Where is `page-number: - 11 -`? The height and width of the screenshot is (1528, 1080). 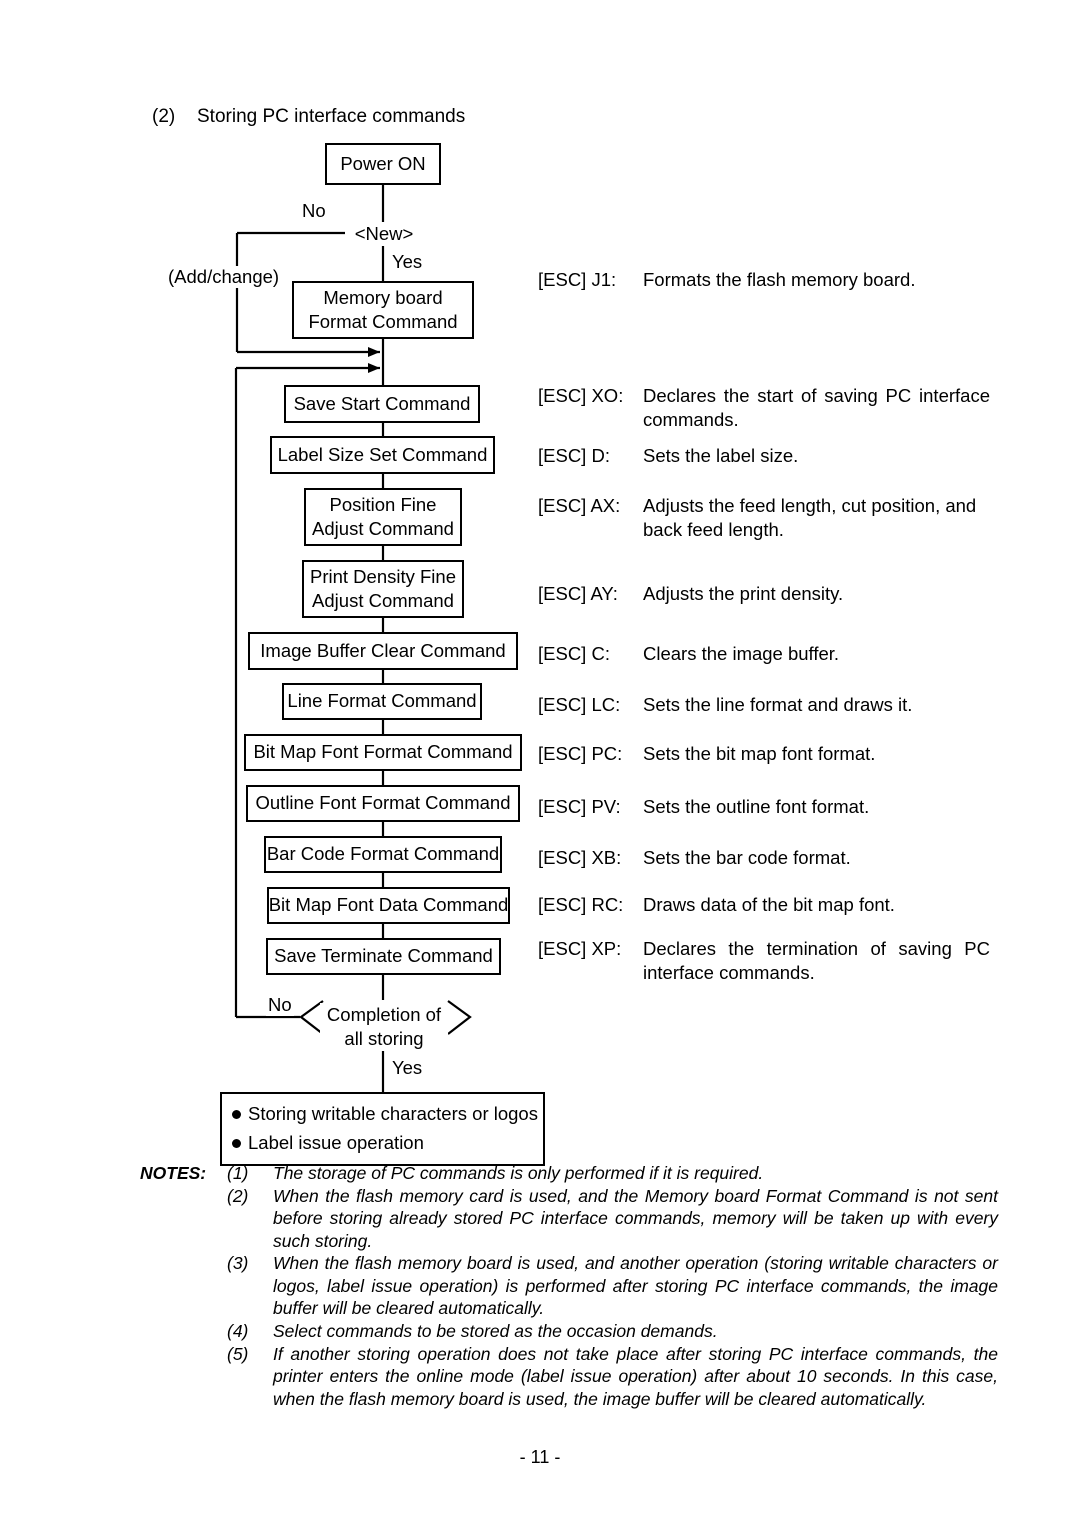
page-number: - 11 - is located at coordinates (540, 1457).